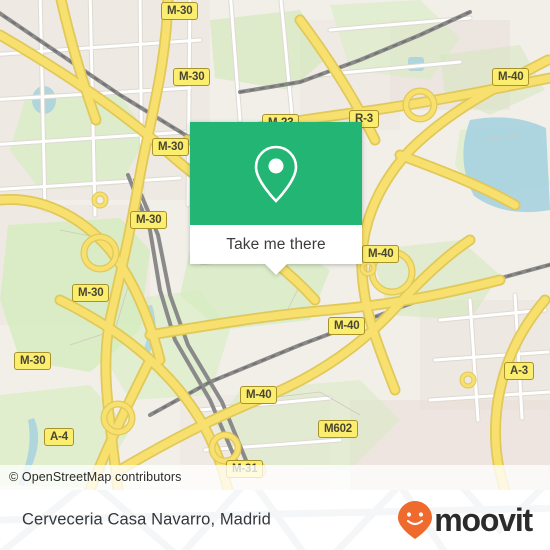 The width and height of the screenshot is (550, 550). Describe the element at coordinates (276, 269) in the screenshot. I see `callout-tail` at that location.